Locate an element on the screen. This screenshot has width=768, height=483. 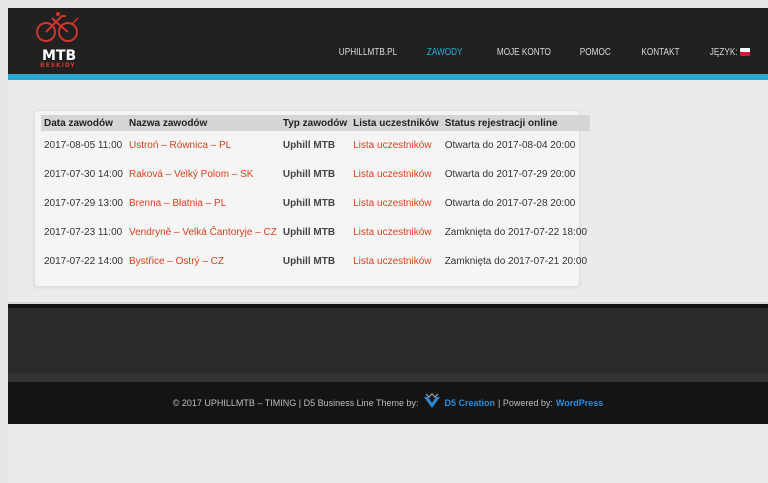
page-bottom is located at coordinates (388, 453).